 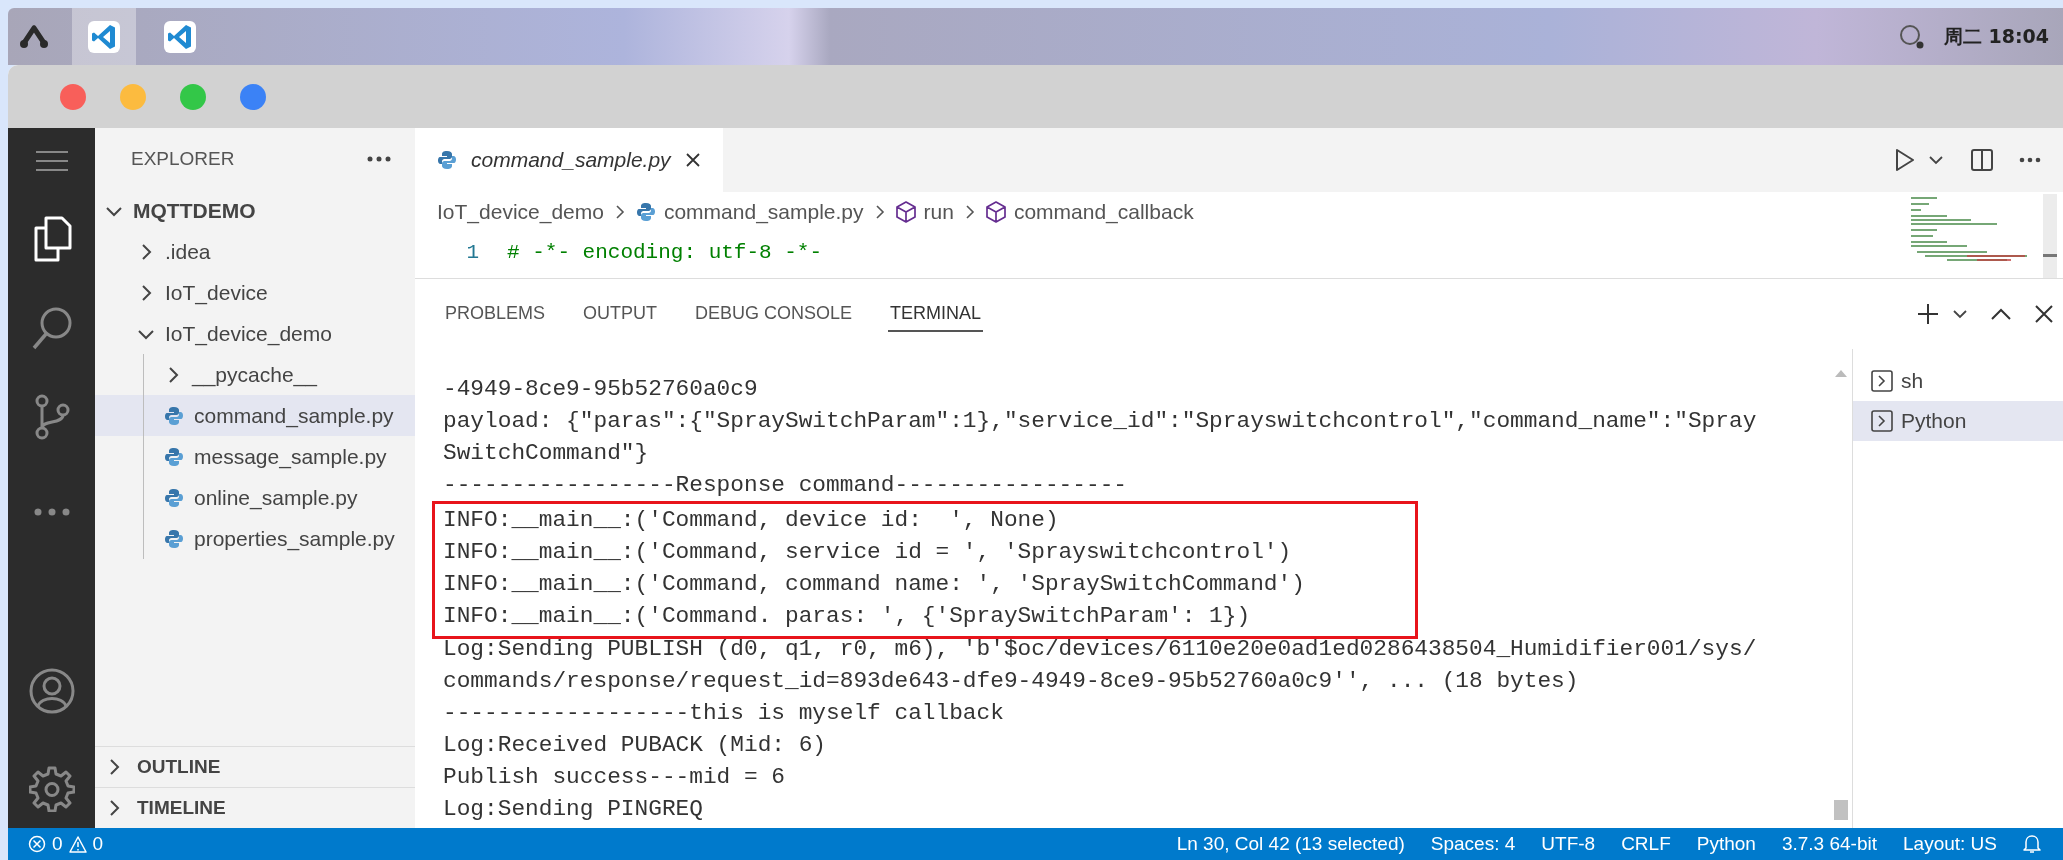 What do you see at coordinates (751, 520) in the screenshot?
I see `terminal-line: INFO:__main__:('Command, device id: ', None)` at bounding box center [751, 520].